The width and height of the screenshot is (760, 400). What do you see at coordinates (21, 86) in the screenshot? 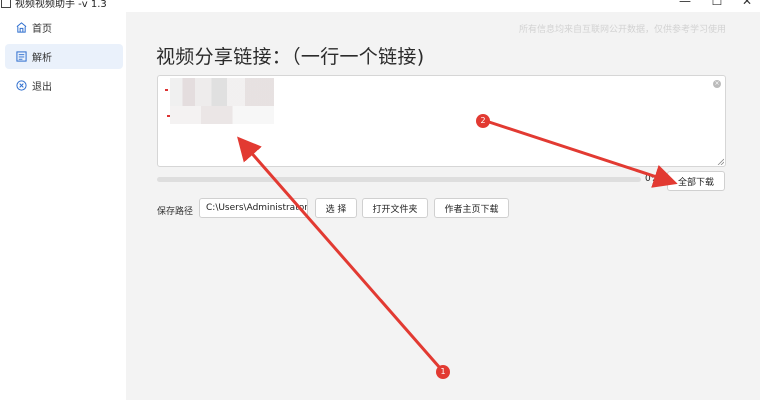
I see `exit-icon` at bounding box center [21, 86].